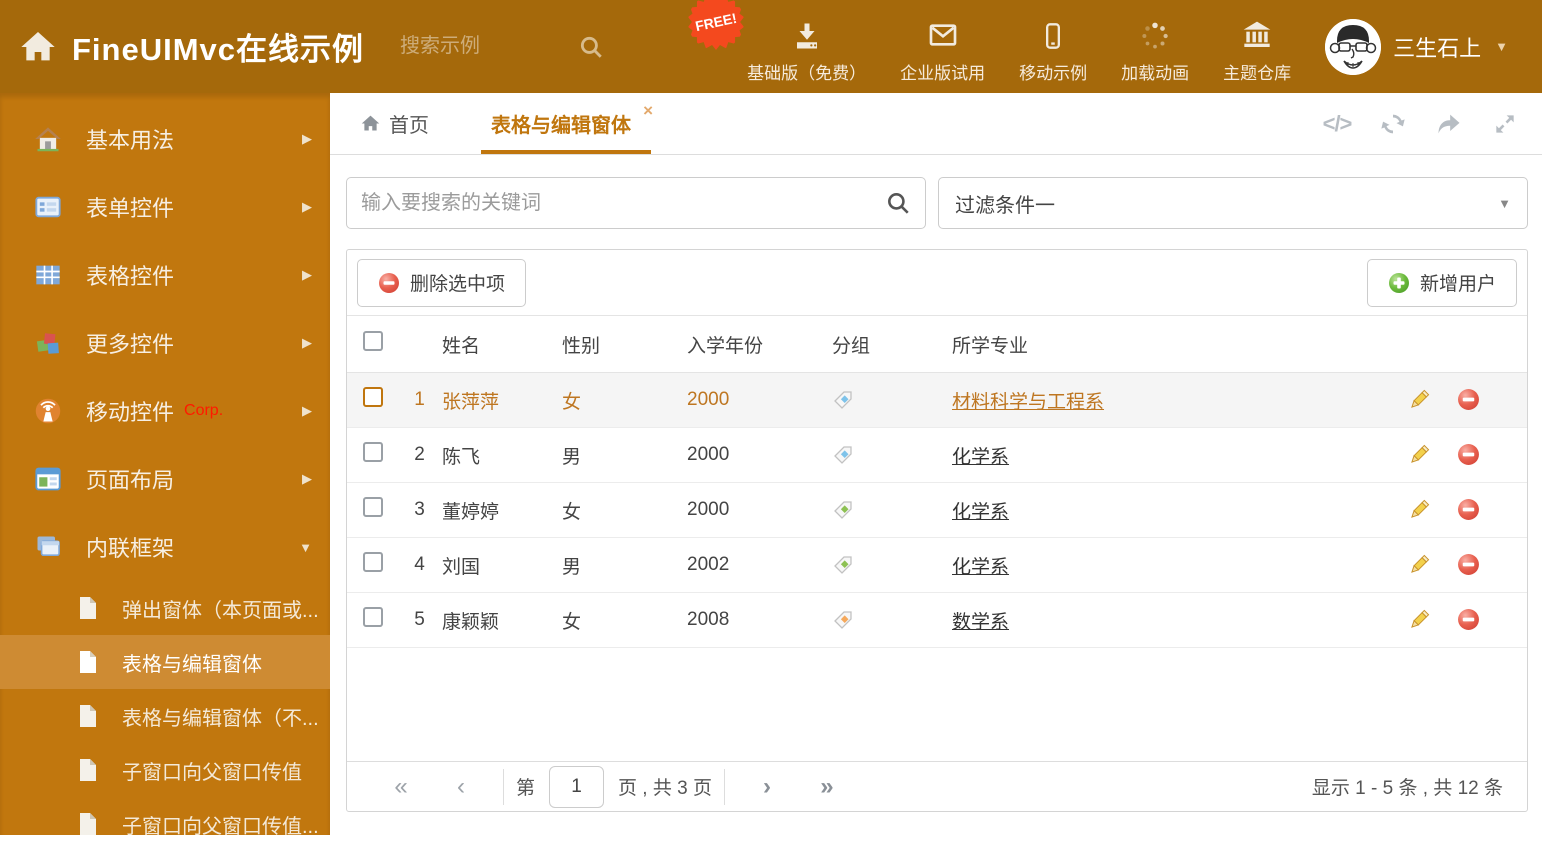 The height and width of the screenshot is (851, 1542). I want to click on plus-circle-icon, so click(1399, 283).